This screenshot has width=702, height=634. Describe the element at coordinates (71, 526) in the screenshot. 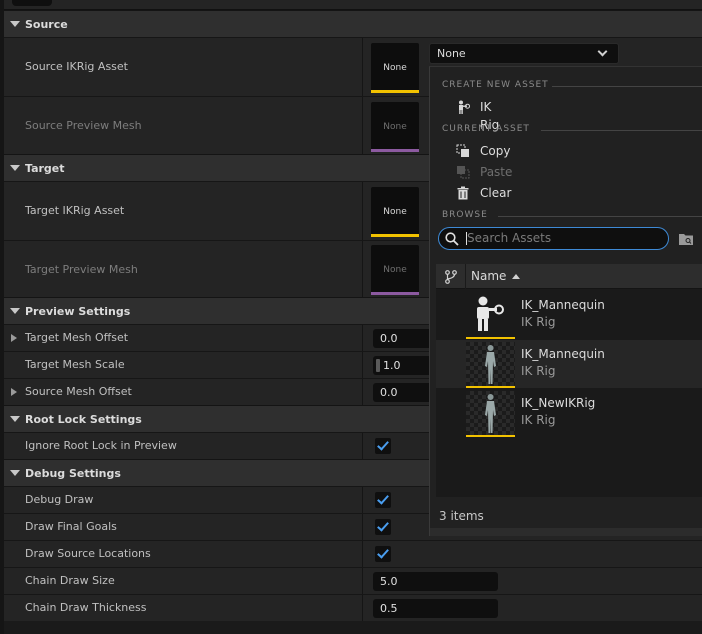

I see `property-label: Draw Final Goals` at that location.